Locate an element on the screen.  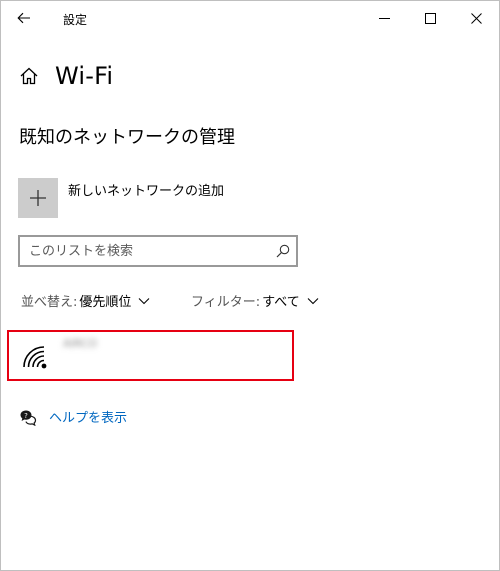
filter-dropdown: フィルター: すべて is located at coordinates (255, 300).